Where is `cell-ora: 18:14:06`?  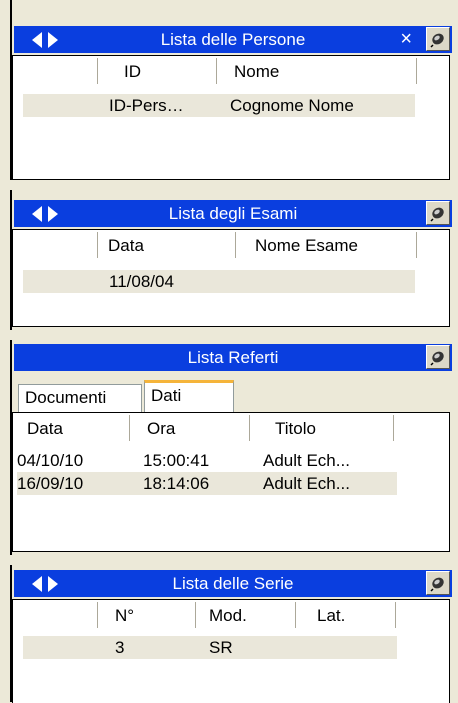
cell-ora: 18:14:06 is located at coordinates (176, 483).